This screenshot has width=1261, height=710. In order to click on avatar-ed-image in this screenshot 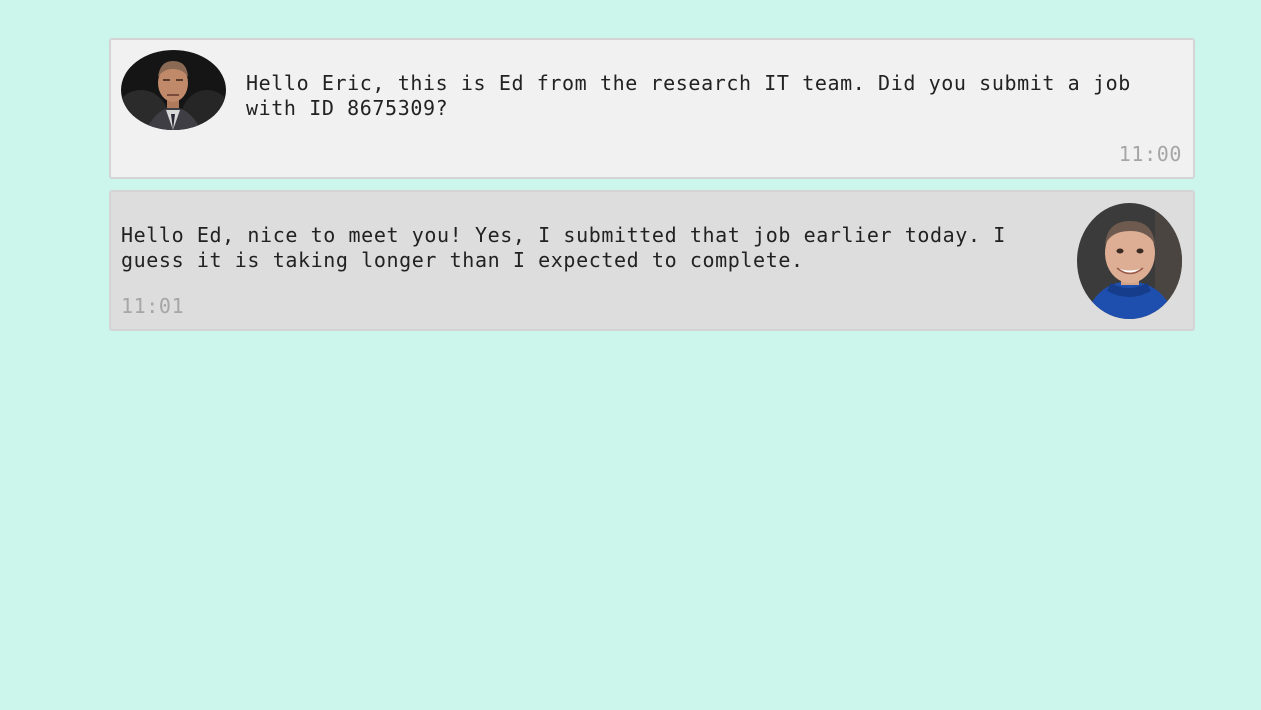, I will do `click(173, 90)`.